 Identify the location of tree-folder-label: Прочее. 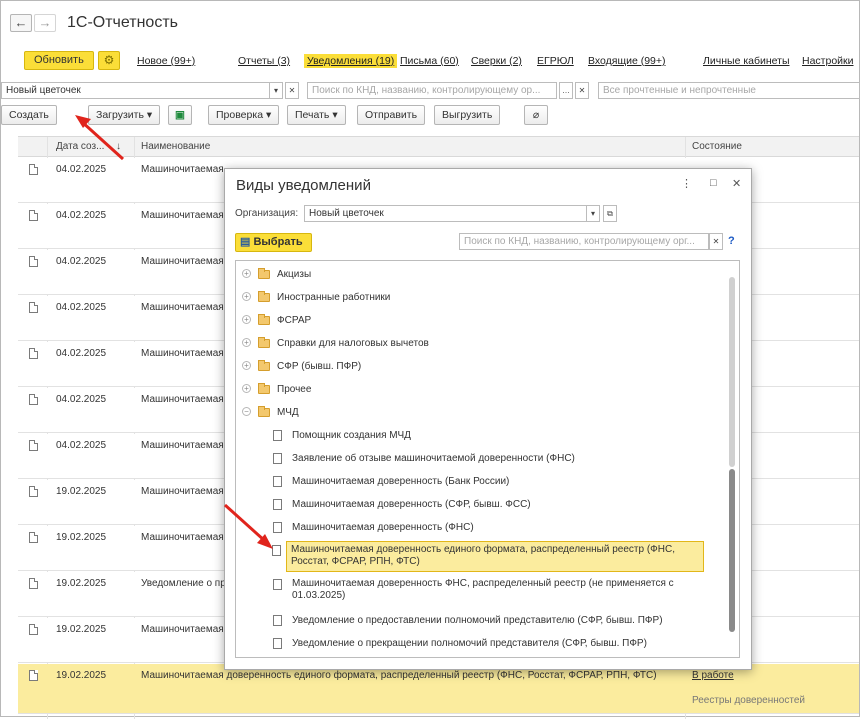
(294, 389).